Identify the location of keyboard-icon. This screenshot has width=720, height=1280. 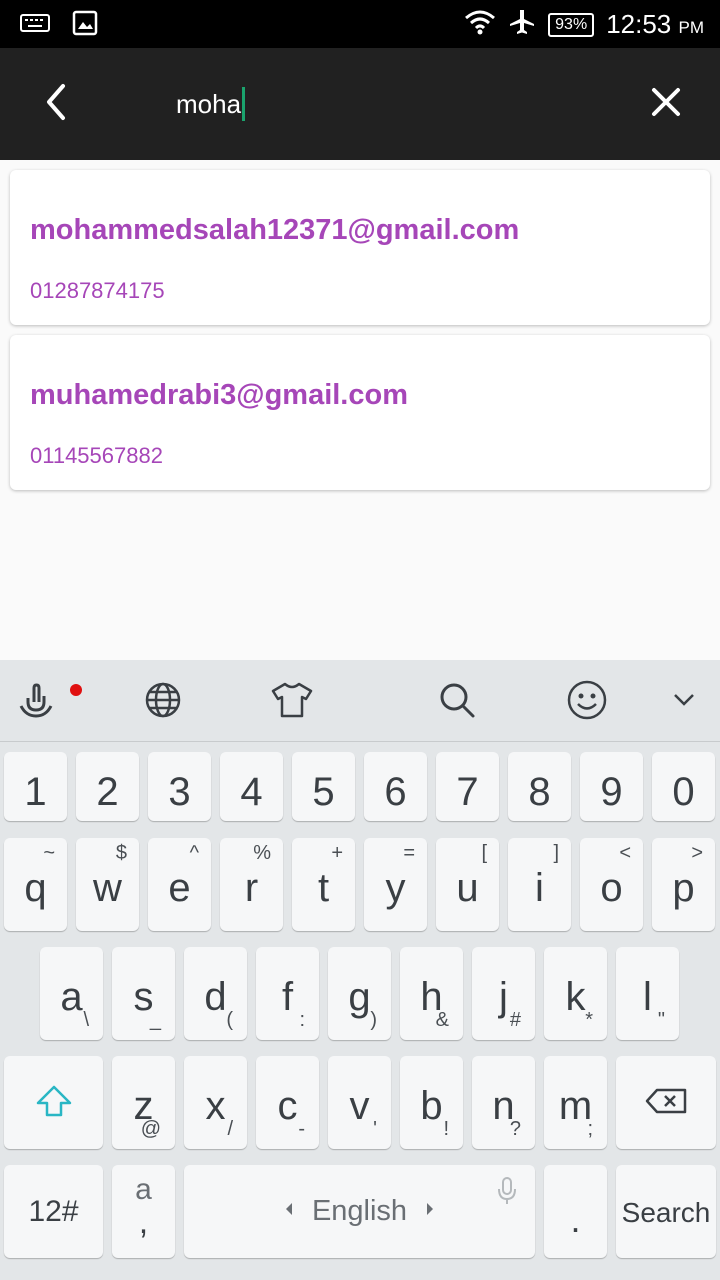
(35, 25).